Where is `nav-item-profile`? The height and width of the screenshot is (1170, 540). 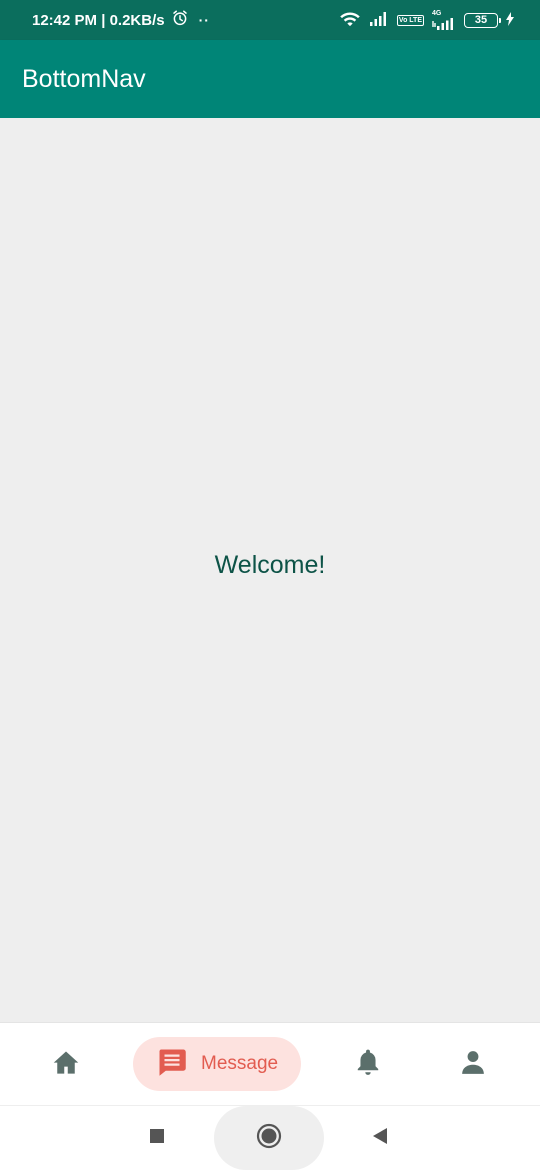 nav-item-profile is located at coordinates (473, 1064).